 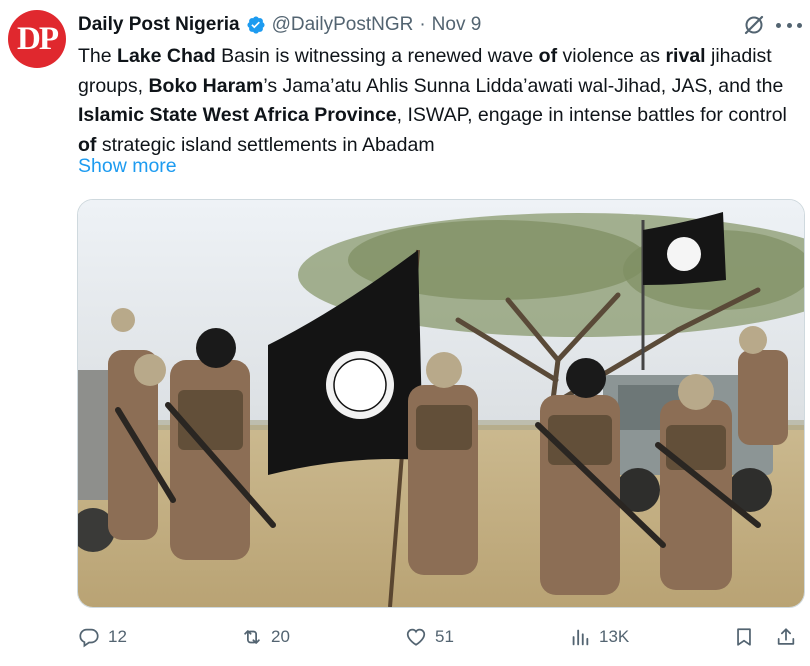 I want to click on tweet-text-span: The, so click(x=98, y=56).